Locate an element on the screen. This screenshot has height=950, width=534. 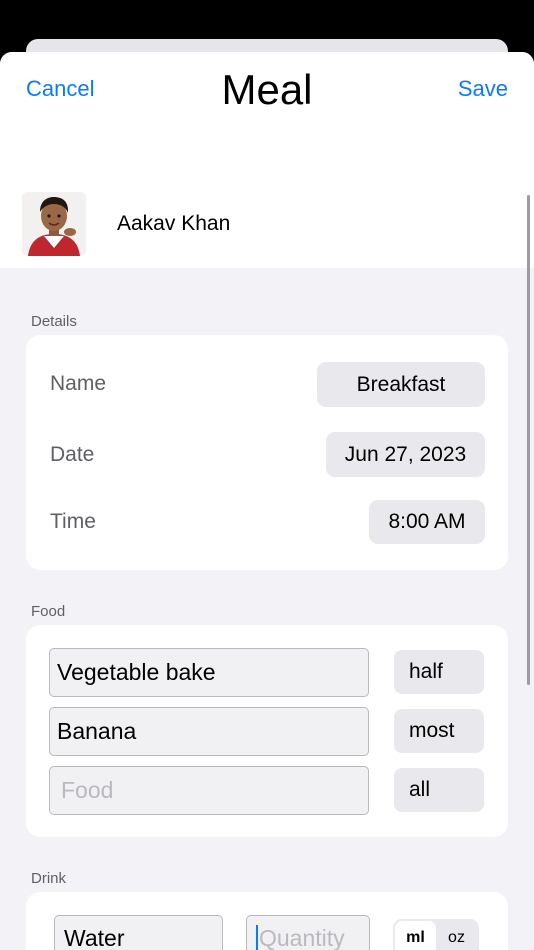
date-picker: Jun 27, 2023 is located at coordinates (405, 454).